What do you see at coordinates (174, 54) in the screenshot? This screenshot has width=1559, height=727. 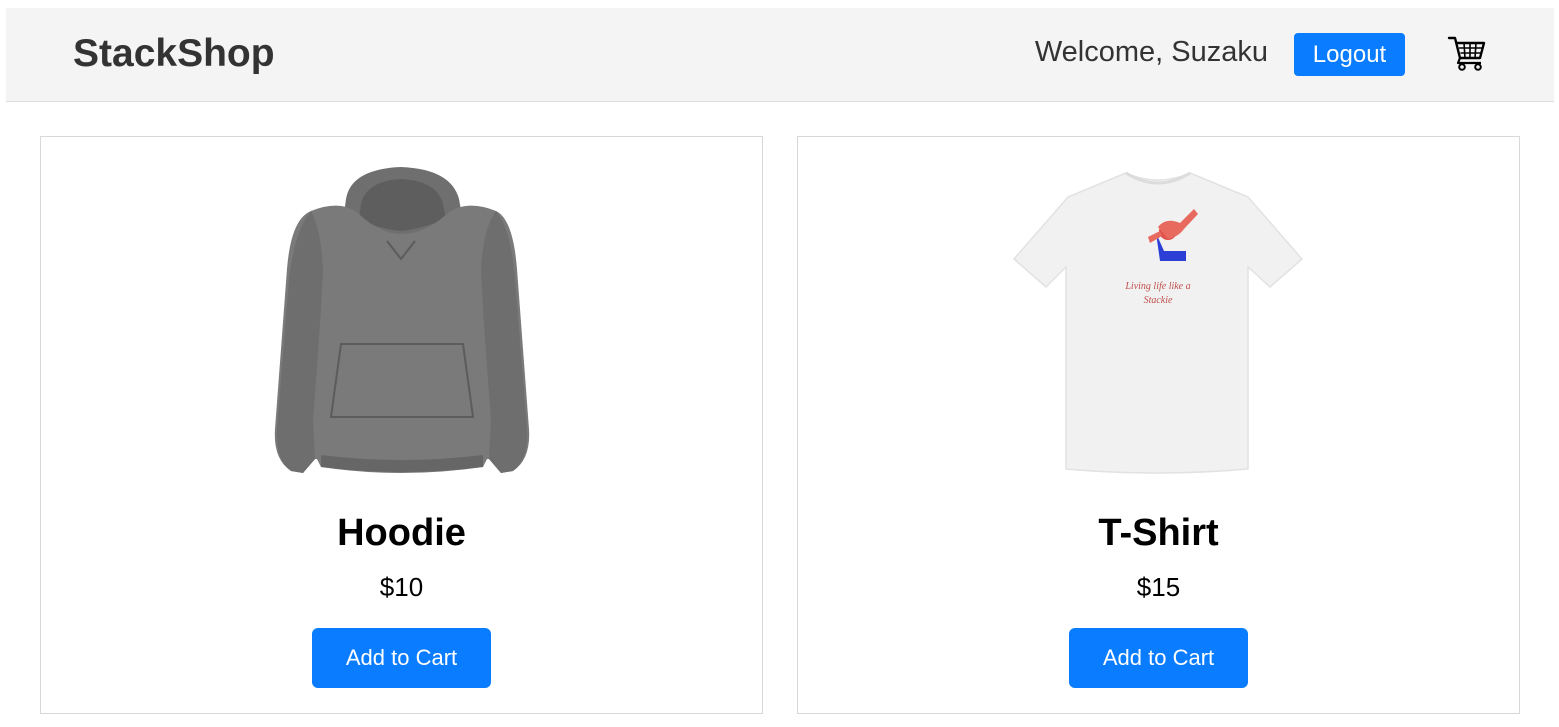 I see `brand-logo: StackShop` at bounding box center [174, 54].